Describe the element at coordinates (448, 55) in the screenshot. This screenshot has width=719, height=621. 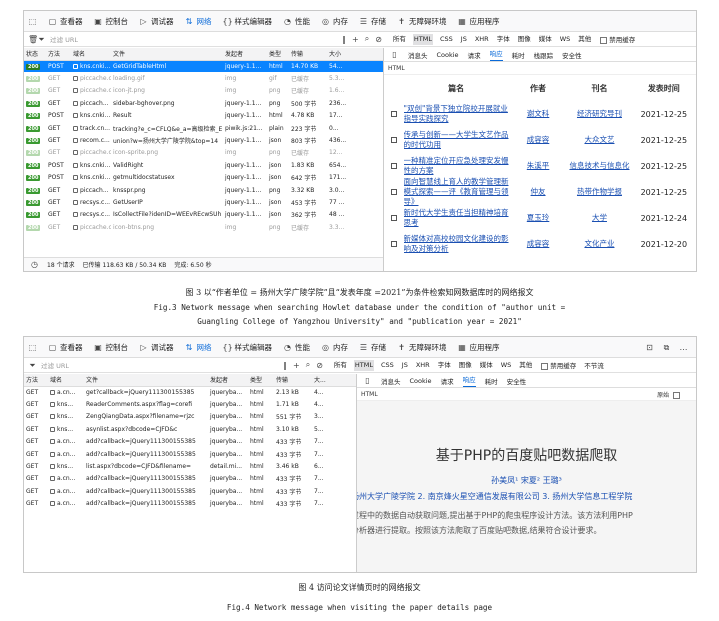
I see `detail-tab-1: Cookie` at that location.